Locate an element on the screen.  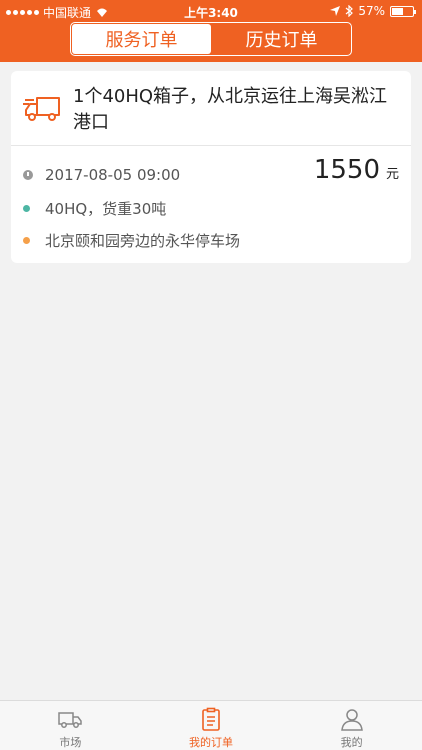
order-price: 1550 元 is located at coordinates (356, 170).